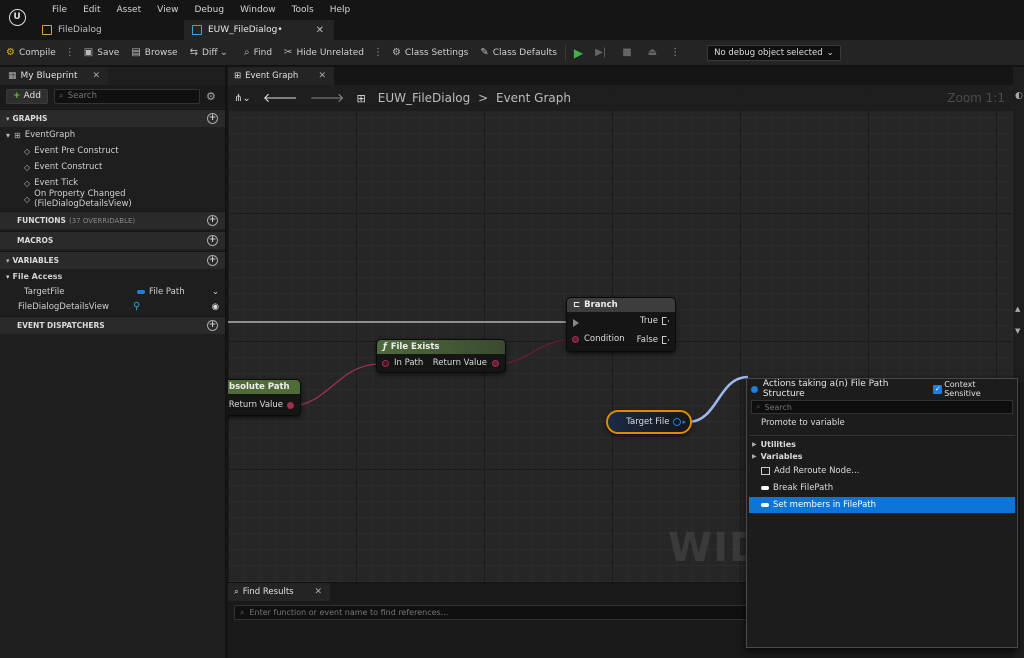 The height and width of the screenshot is (658, 1024). I want to click on hide-unrelated-button: ✂ Hide Unrelated, so click(324, 53).